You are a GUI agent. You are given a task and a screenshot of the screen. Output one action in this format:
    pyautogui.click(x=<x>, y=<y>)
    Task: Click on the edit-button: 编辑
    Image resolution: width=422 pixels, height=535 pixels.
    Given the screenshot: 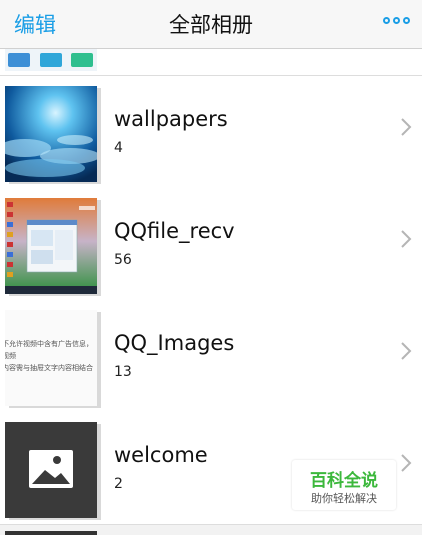 What is the action you would take?
    pyautogui.click(x=35, y=24)
    